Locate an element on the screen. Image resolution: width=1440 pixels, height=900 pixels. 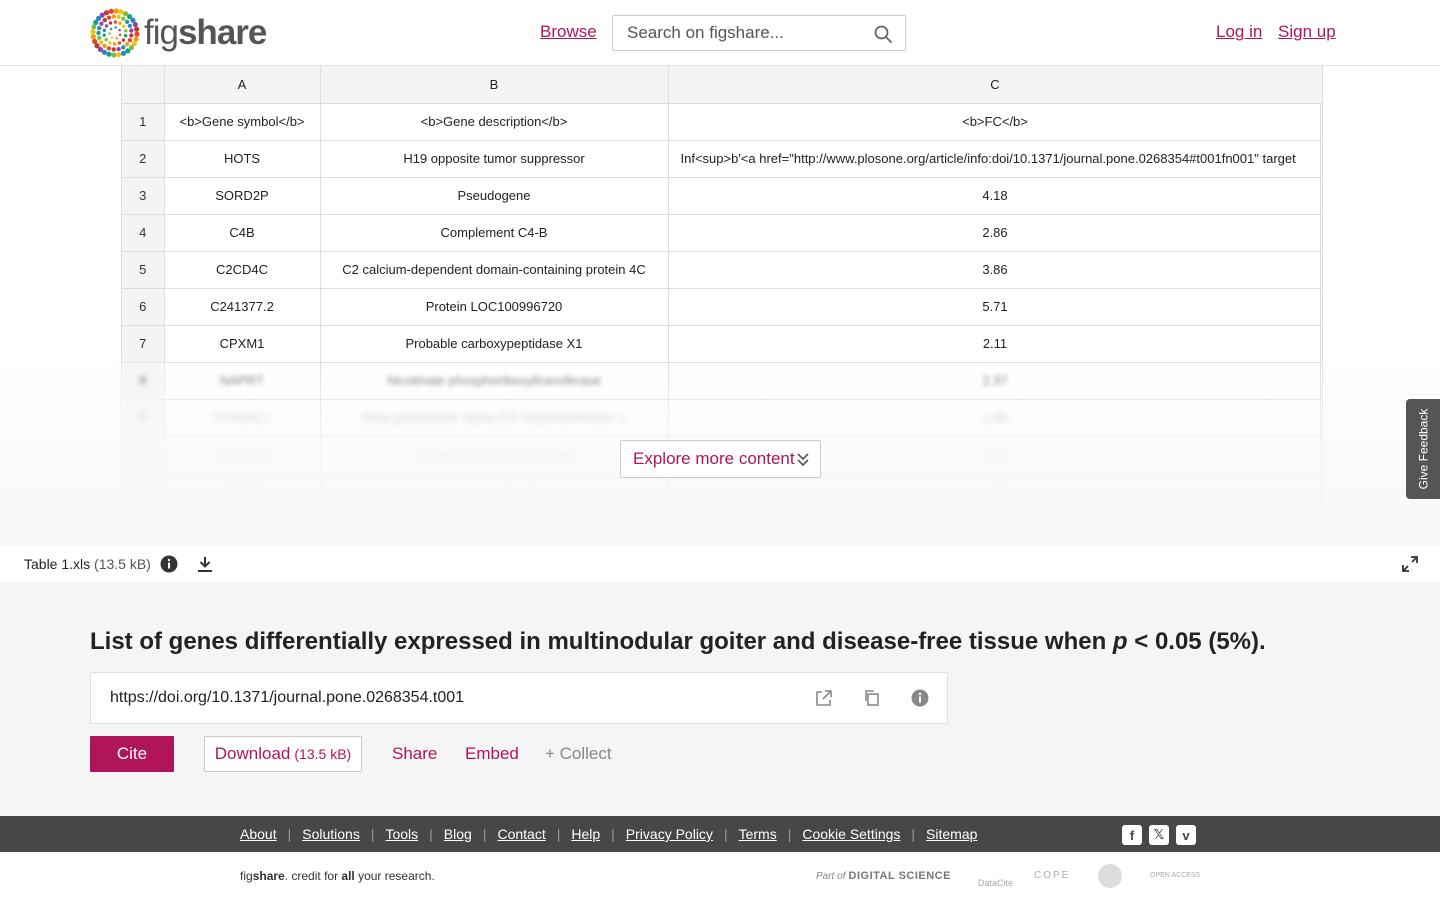
table-cell: Collagen alpha-1(XIV) chain is located at coordinates (494, 455).